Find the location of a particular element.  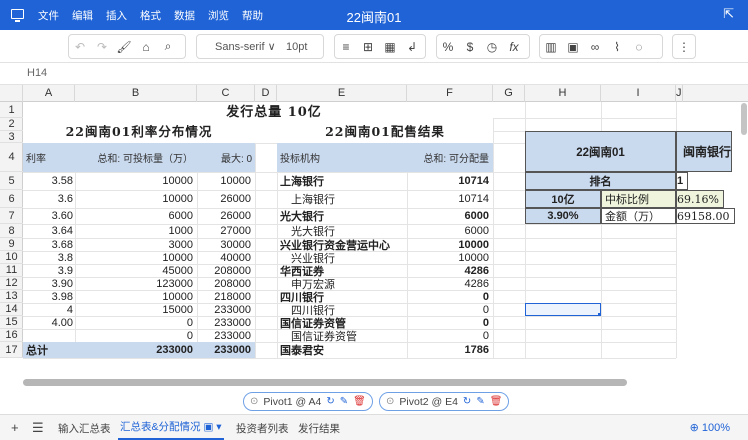

wrap-icon: ↲ is located at coordinates (412, 47).